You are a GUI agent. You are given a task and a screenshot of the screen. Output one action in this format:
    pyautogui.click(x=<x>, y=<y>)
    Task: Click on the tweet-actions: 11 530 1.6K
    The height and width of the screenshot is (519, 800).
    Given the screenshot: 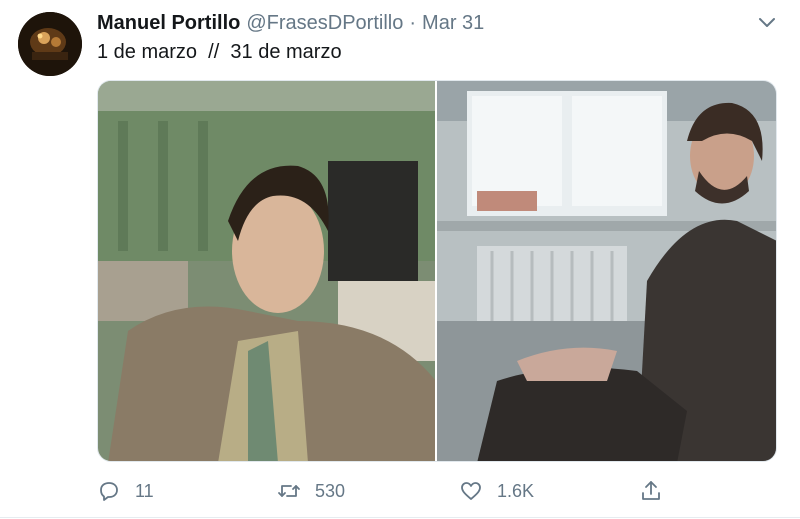 What is the action you would take?
    pyautogui.click(x=397, y=491)
    